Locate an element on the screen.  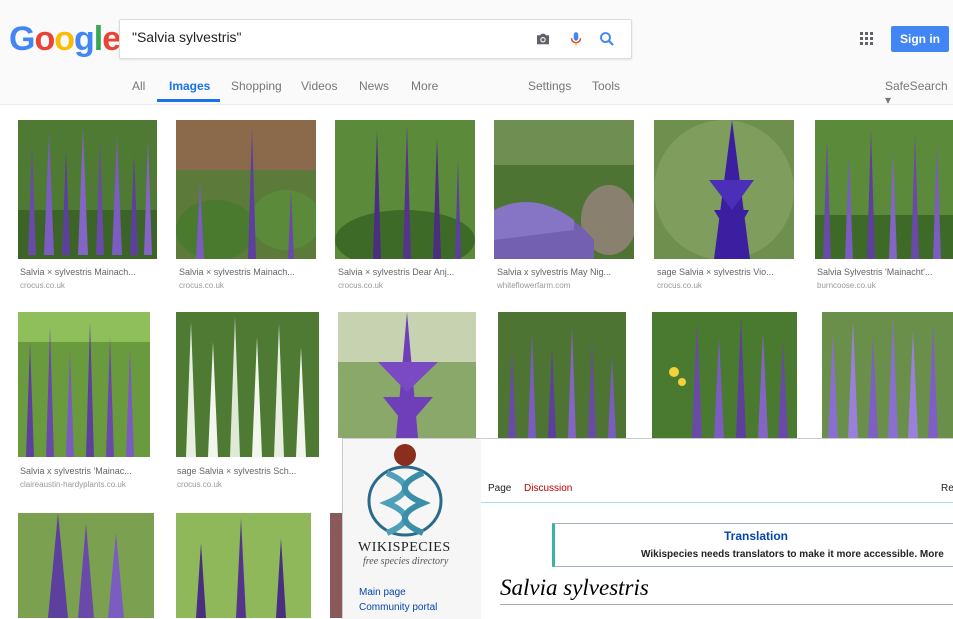
wiki-logo-title: WIKISPECIES is located at coordinates (404, 547).